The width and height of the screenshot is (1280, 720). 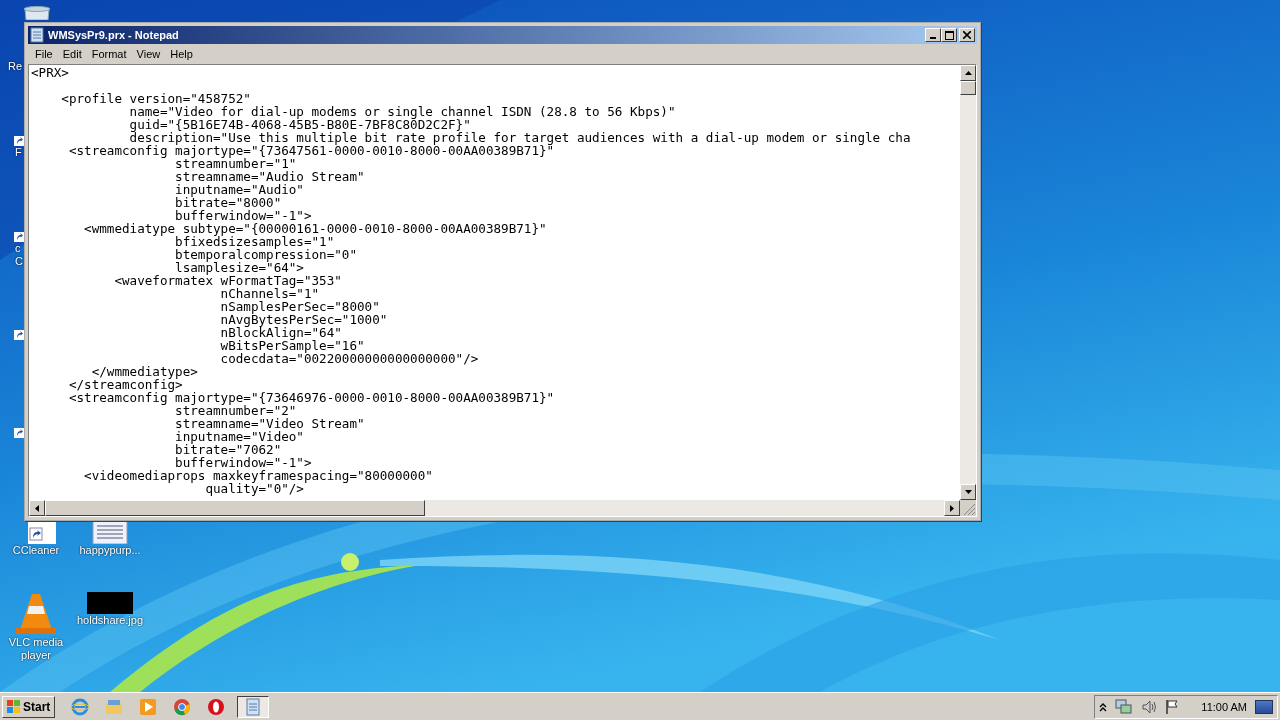 What do you see at coordinates (311, 150) in the screenshot?
I see `text-line: <streamconfig majortype="{73647561-0000-0010-8000-00AA00389B71}"` at bounding box center [311, 150].